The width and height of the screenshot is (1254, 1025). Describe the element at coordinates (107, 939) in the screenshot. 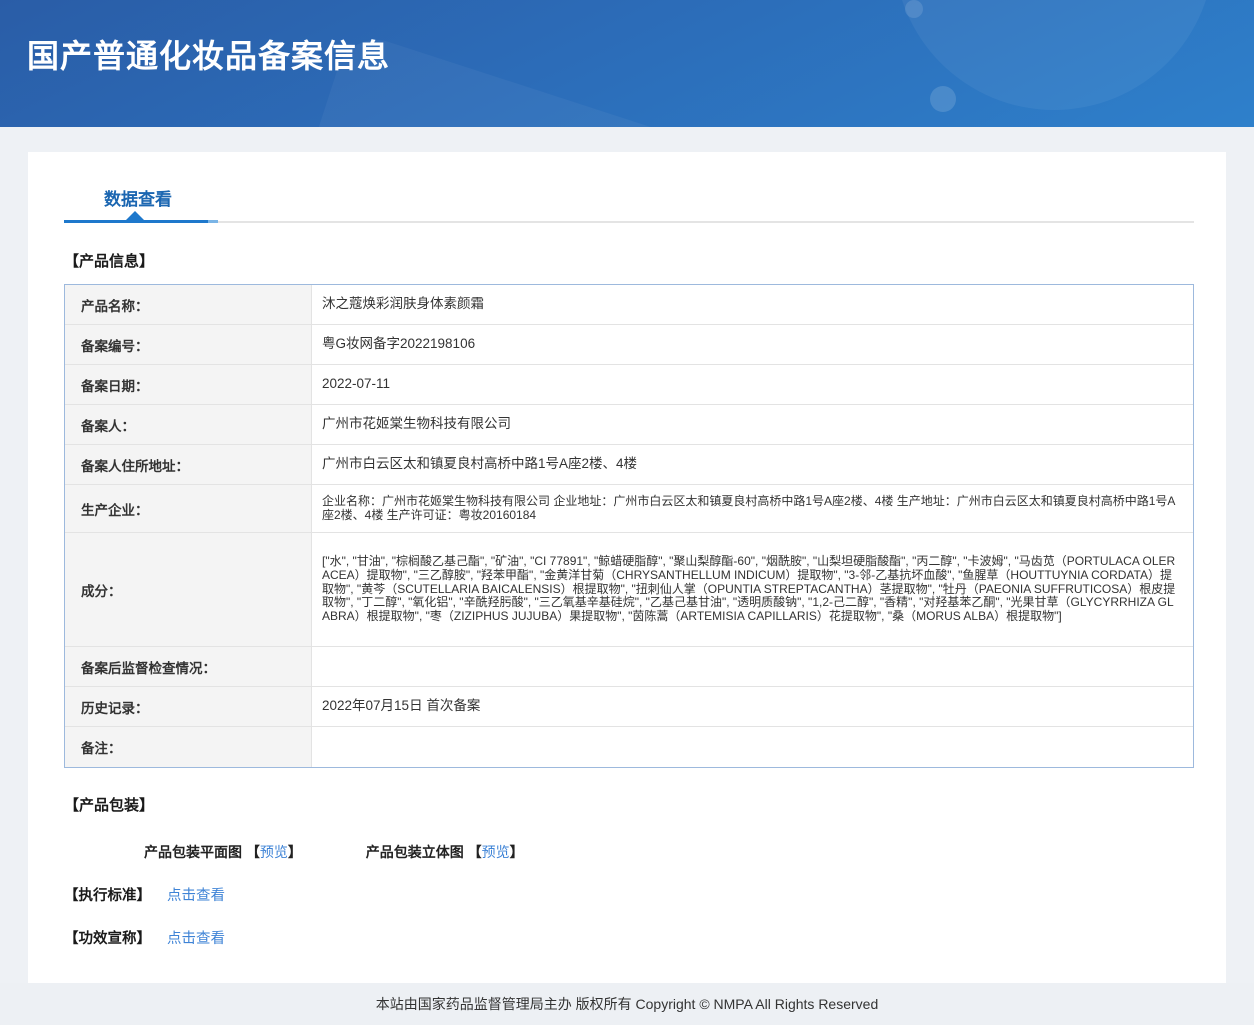

I see `section-title-efficacy: 【功效宣称】` at that location.